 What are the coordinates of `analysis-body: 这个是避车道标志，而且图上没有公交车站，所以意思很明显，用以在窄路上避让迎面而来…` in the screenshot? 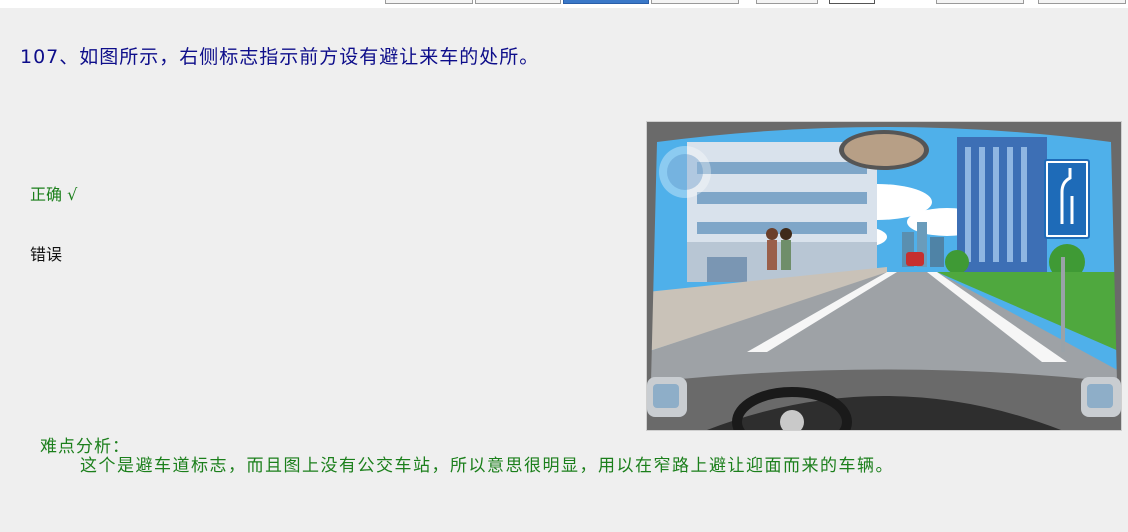 It's located at (487, 466).